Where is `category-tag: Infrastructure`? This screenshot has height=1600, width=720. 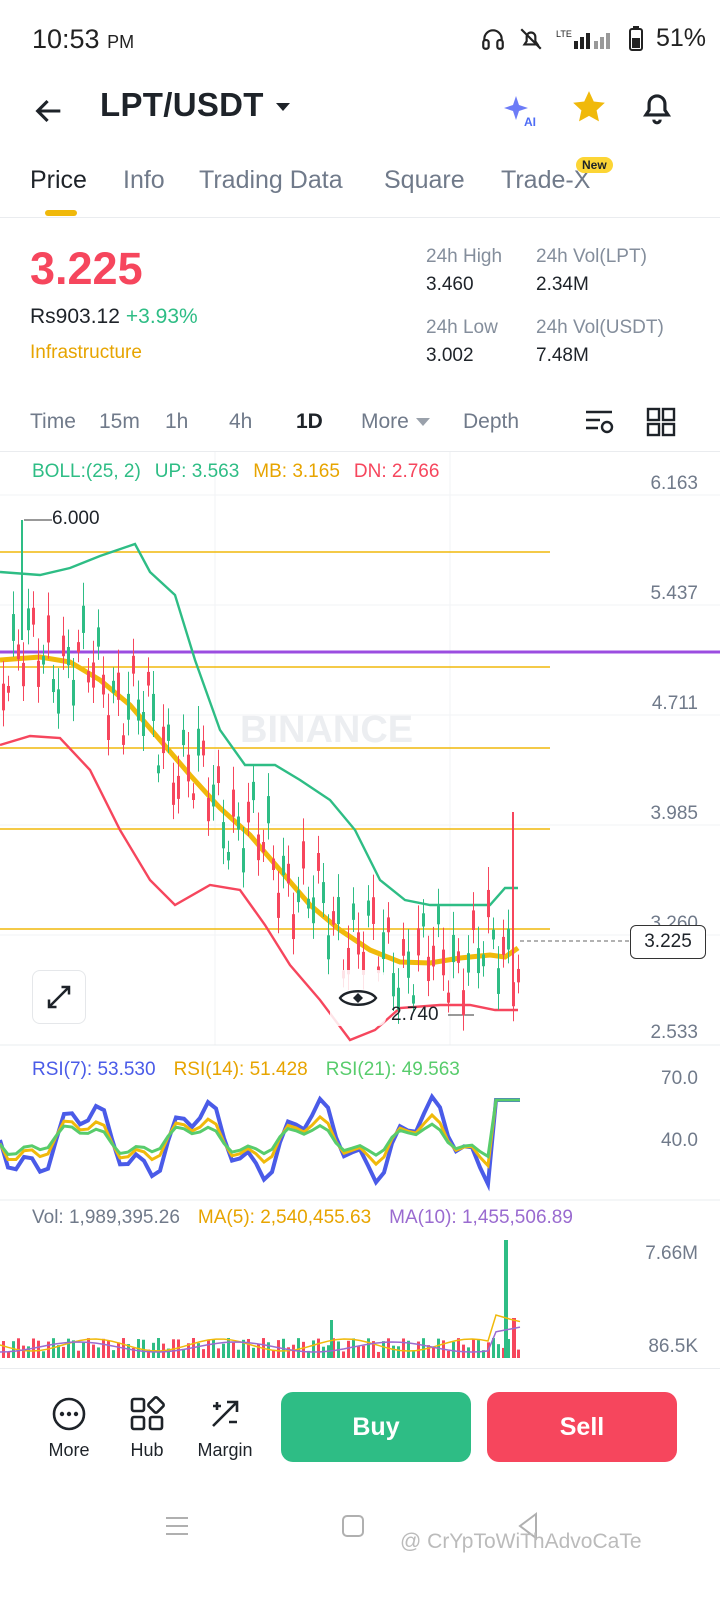 category-tag: Infrastructure is located at coordinates (86, 353).